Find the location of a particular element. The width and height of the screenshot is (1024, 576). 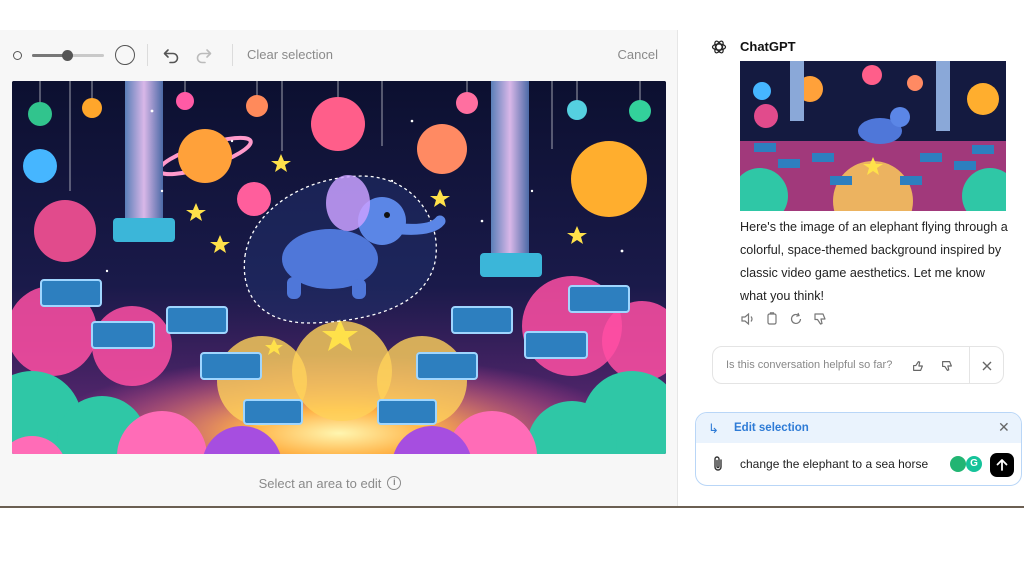

clear-selection-button: Clear selection is located at coordinates (290, 54).